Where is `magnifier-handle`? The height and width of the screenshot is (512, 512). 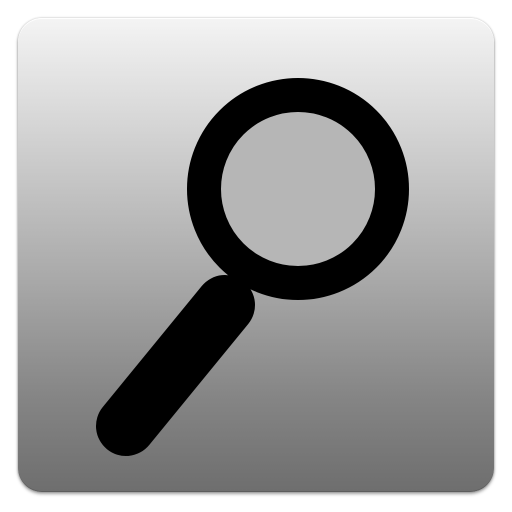 magnifier-handle is located at coordinates (175, 365).